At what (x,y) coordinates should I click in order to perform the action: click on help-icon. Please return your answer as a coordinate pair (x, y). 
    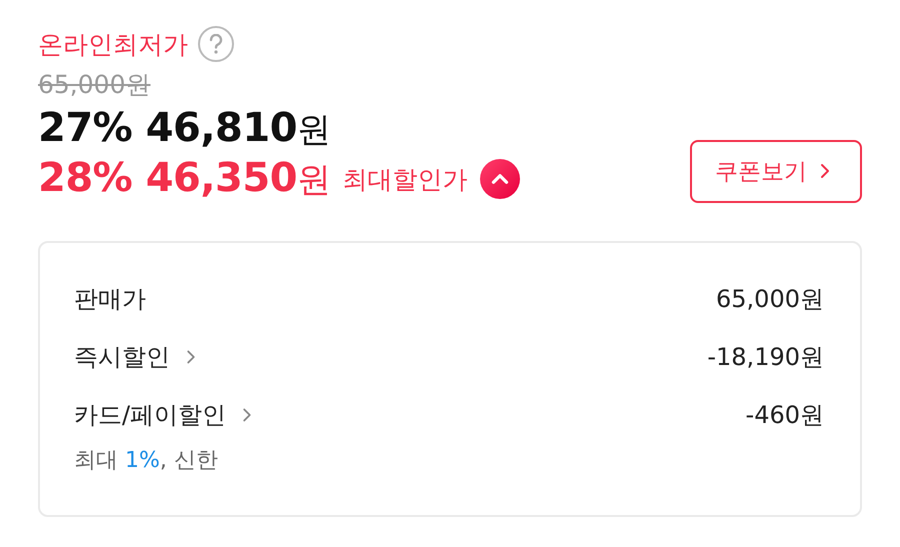
    Looking at the image, I should click on (216, 44).